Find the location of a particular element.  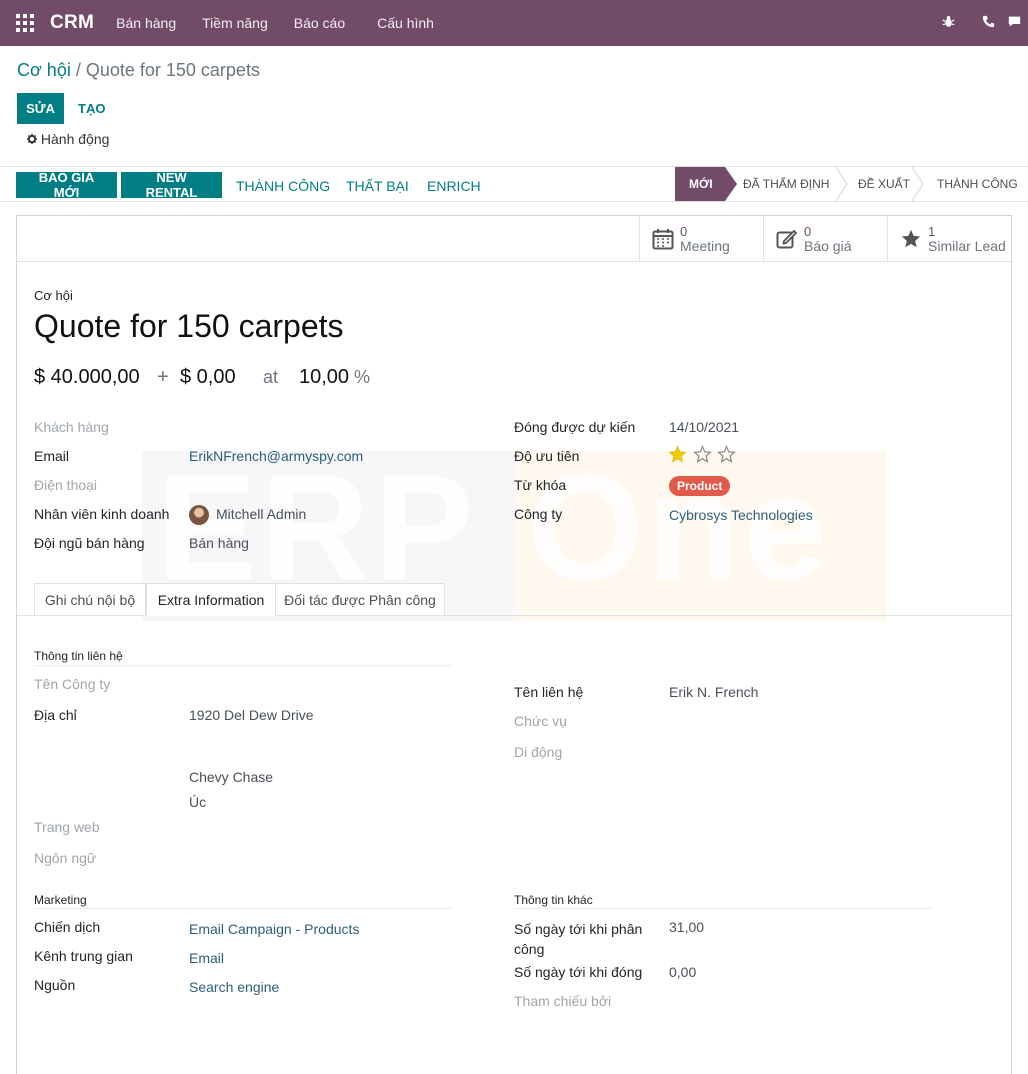

misc-section-title: Thông tin khác is located at coordinates (553, 900).